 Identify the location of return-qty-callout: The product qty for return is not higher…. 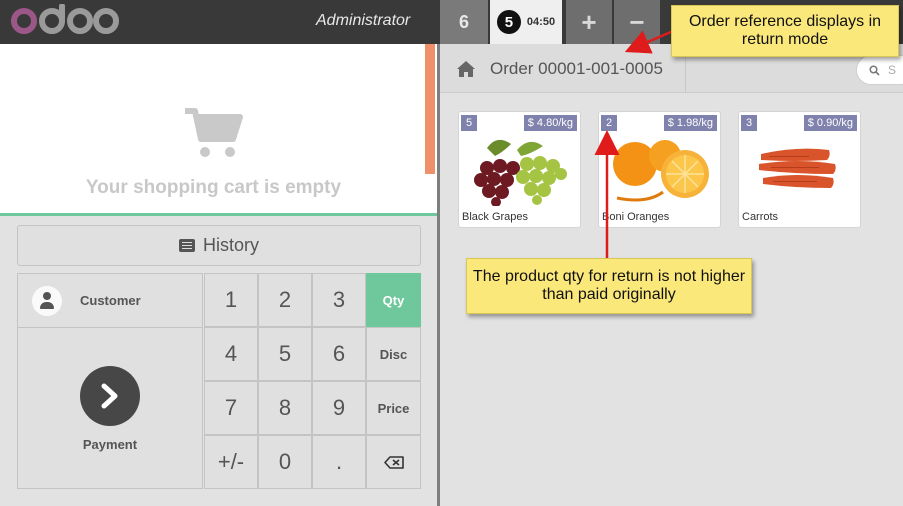
(609, 286).